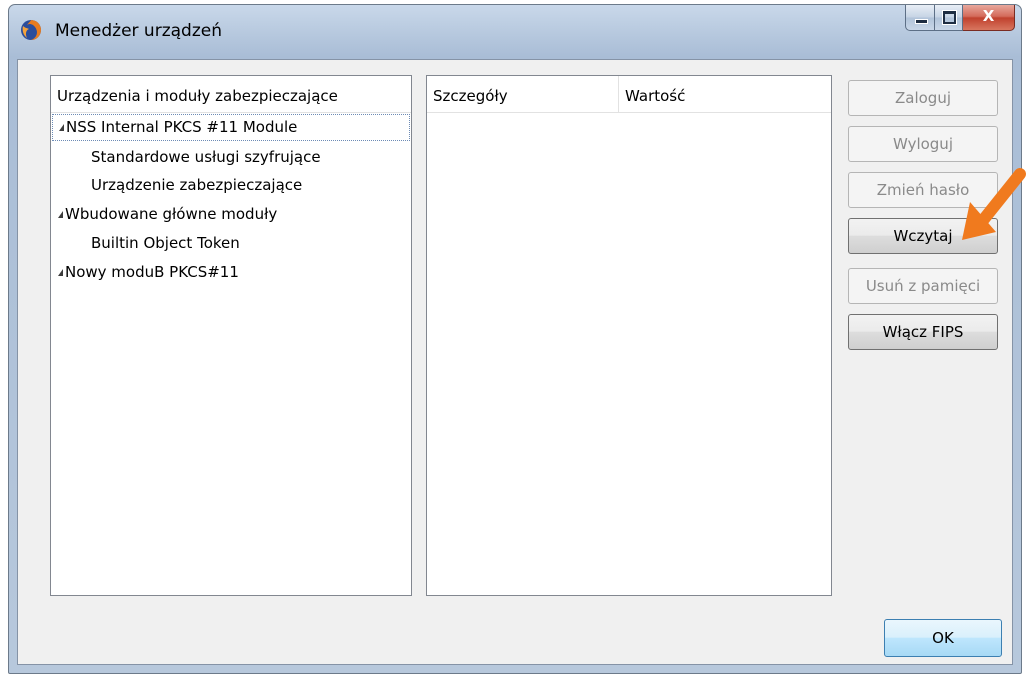 This screenshot has height=681, width=1032. I want to click on tree-column-header: Urządzenia i moduły zabezpieczające, so click(231, 94).